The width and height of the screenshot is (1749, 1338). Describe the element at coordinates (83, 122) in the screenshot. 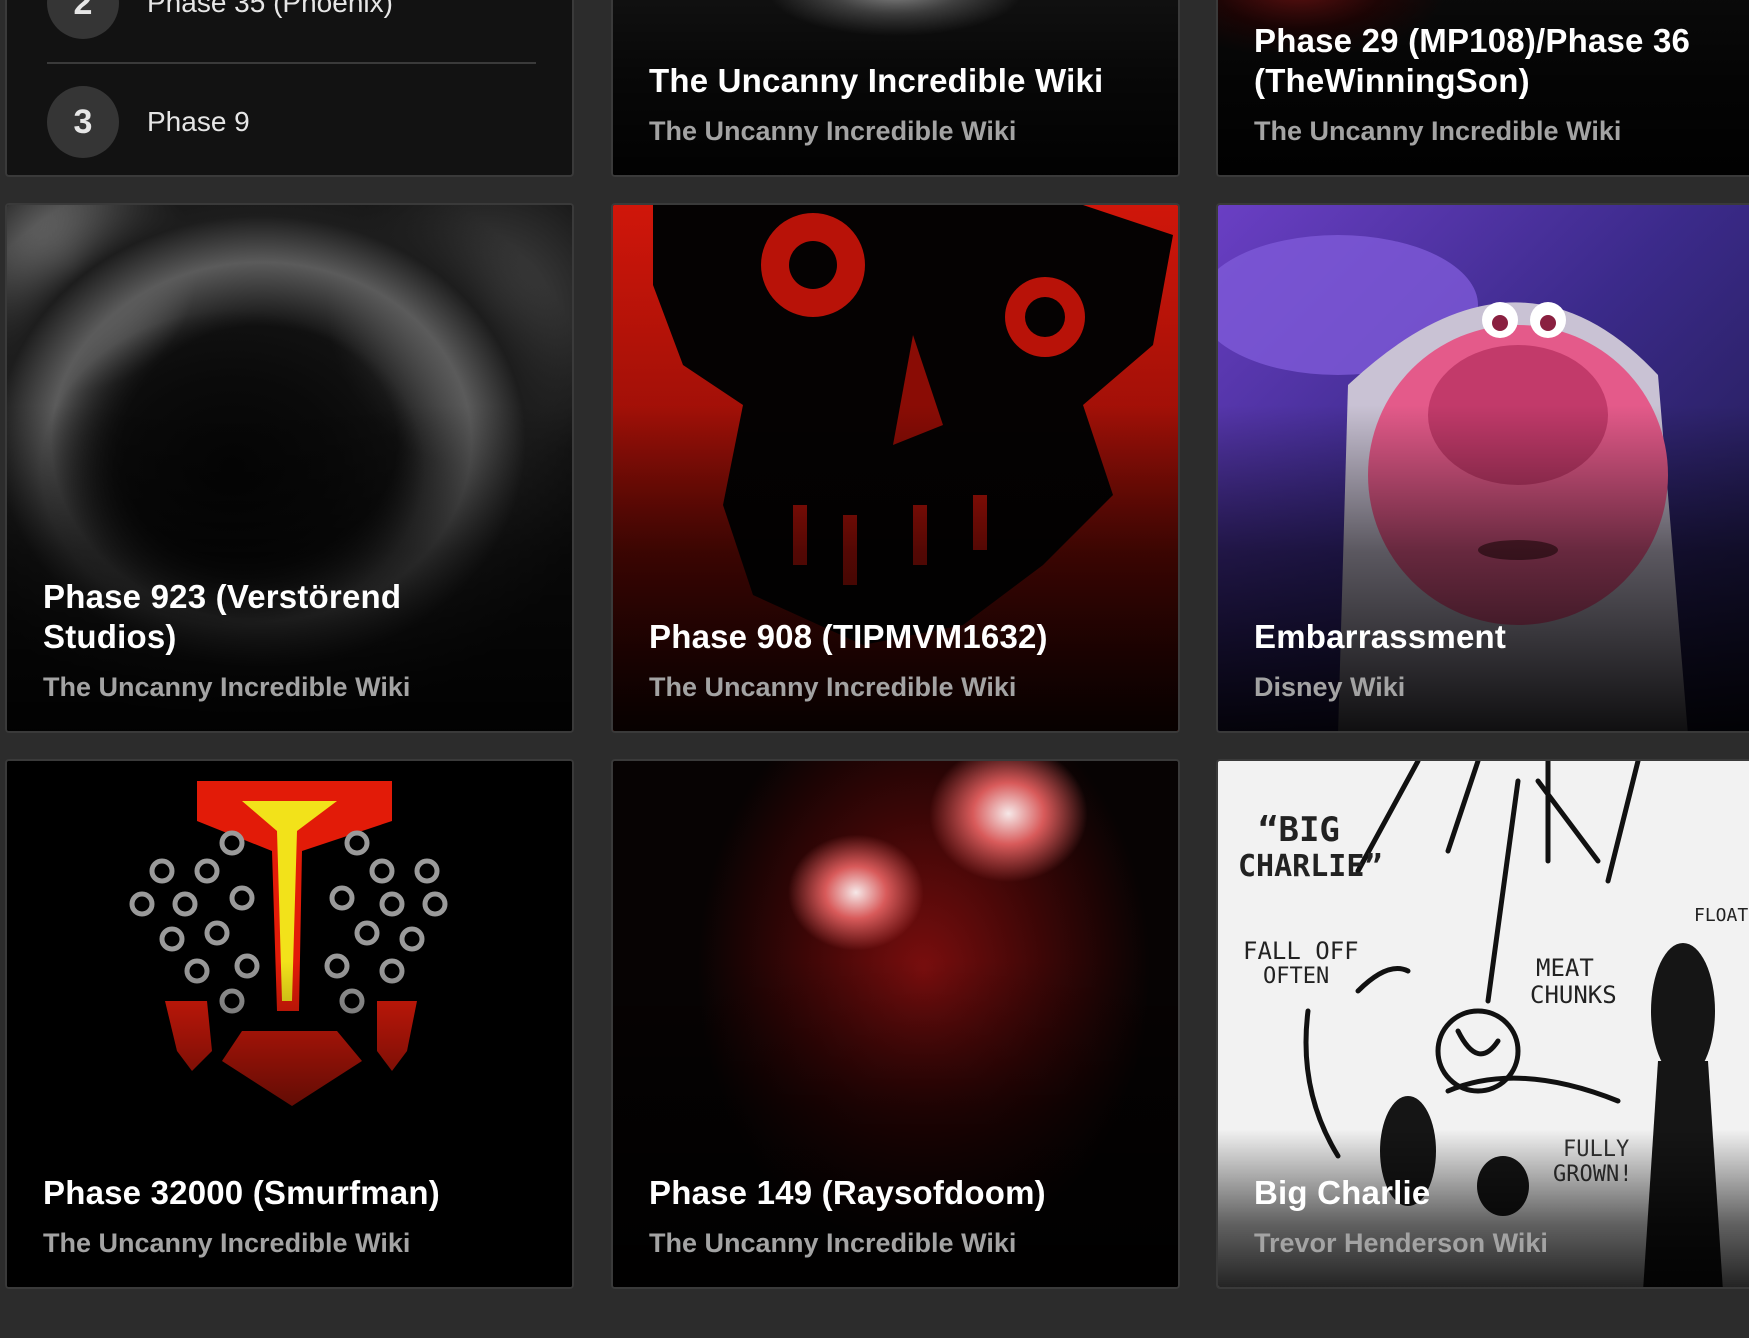

I see `rank-badge: 3` at that location.